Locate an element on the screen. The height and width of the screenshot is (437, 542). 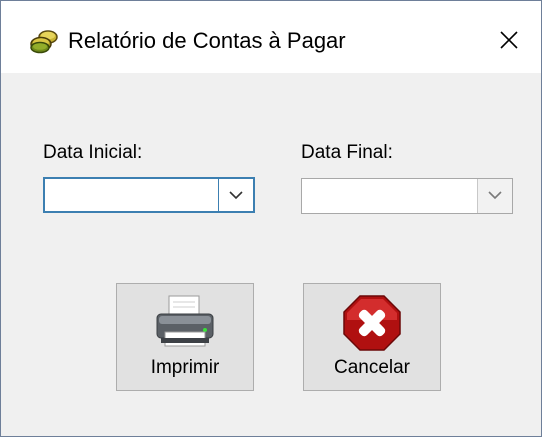
data-inicial-dropdown-button is located at coordinates (235, 195).